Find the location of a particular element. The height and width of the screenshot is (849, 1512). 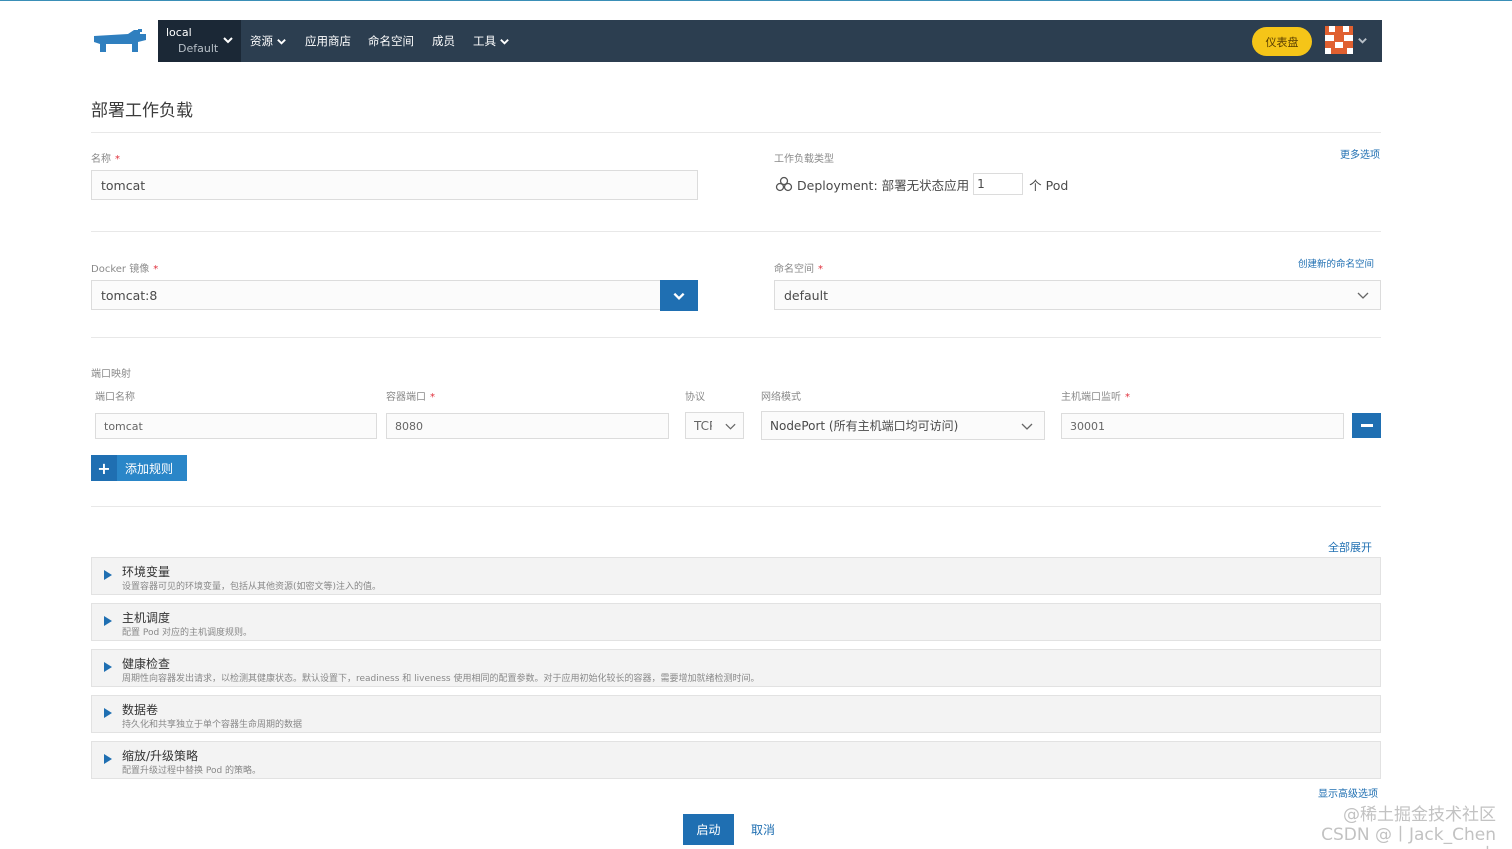

rancher-logo-icon is located at coordinates (120, 41).